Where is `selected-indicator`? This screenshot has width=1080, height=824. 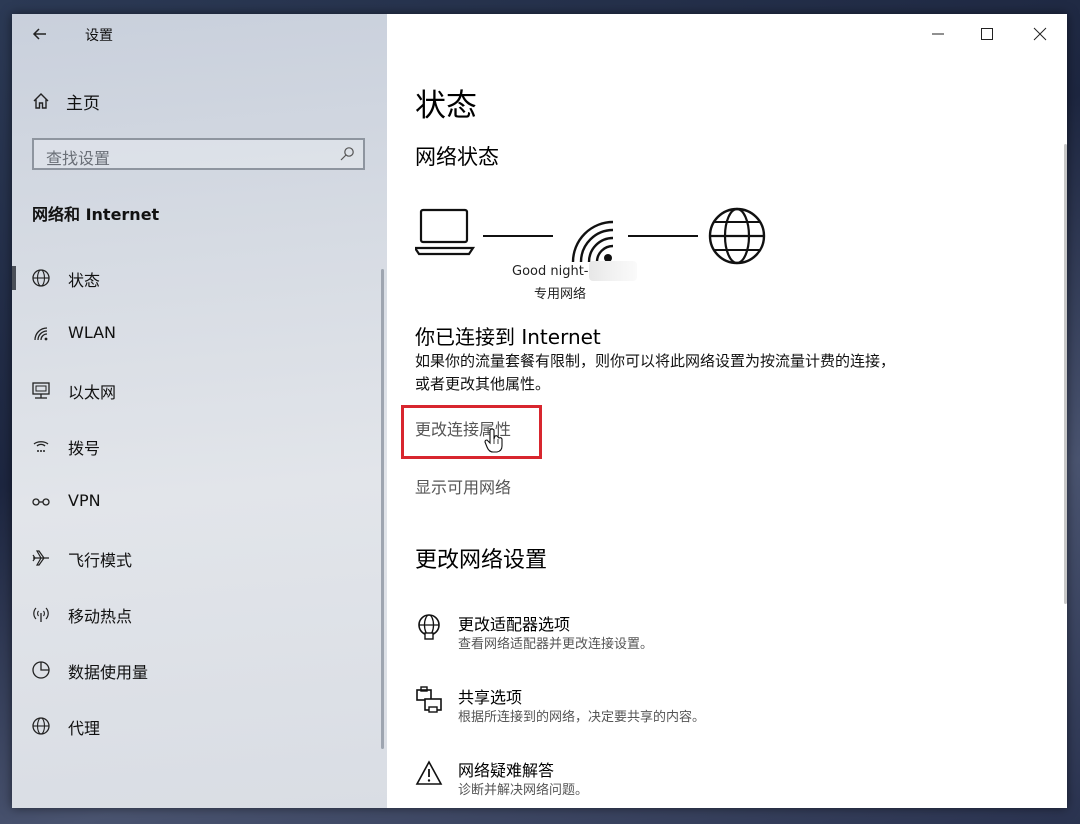
selected-indicator is located at coordinates (14, 278).